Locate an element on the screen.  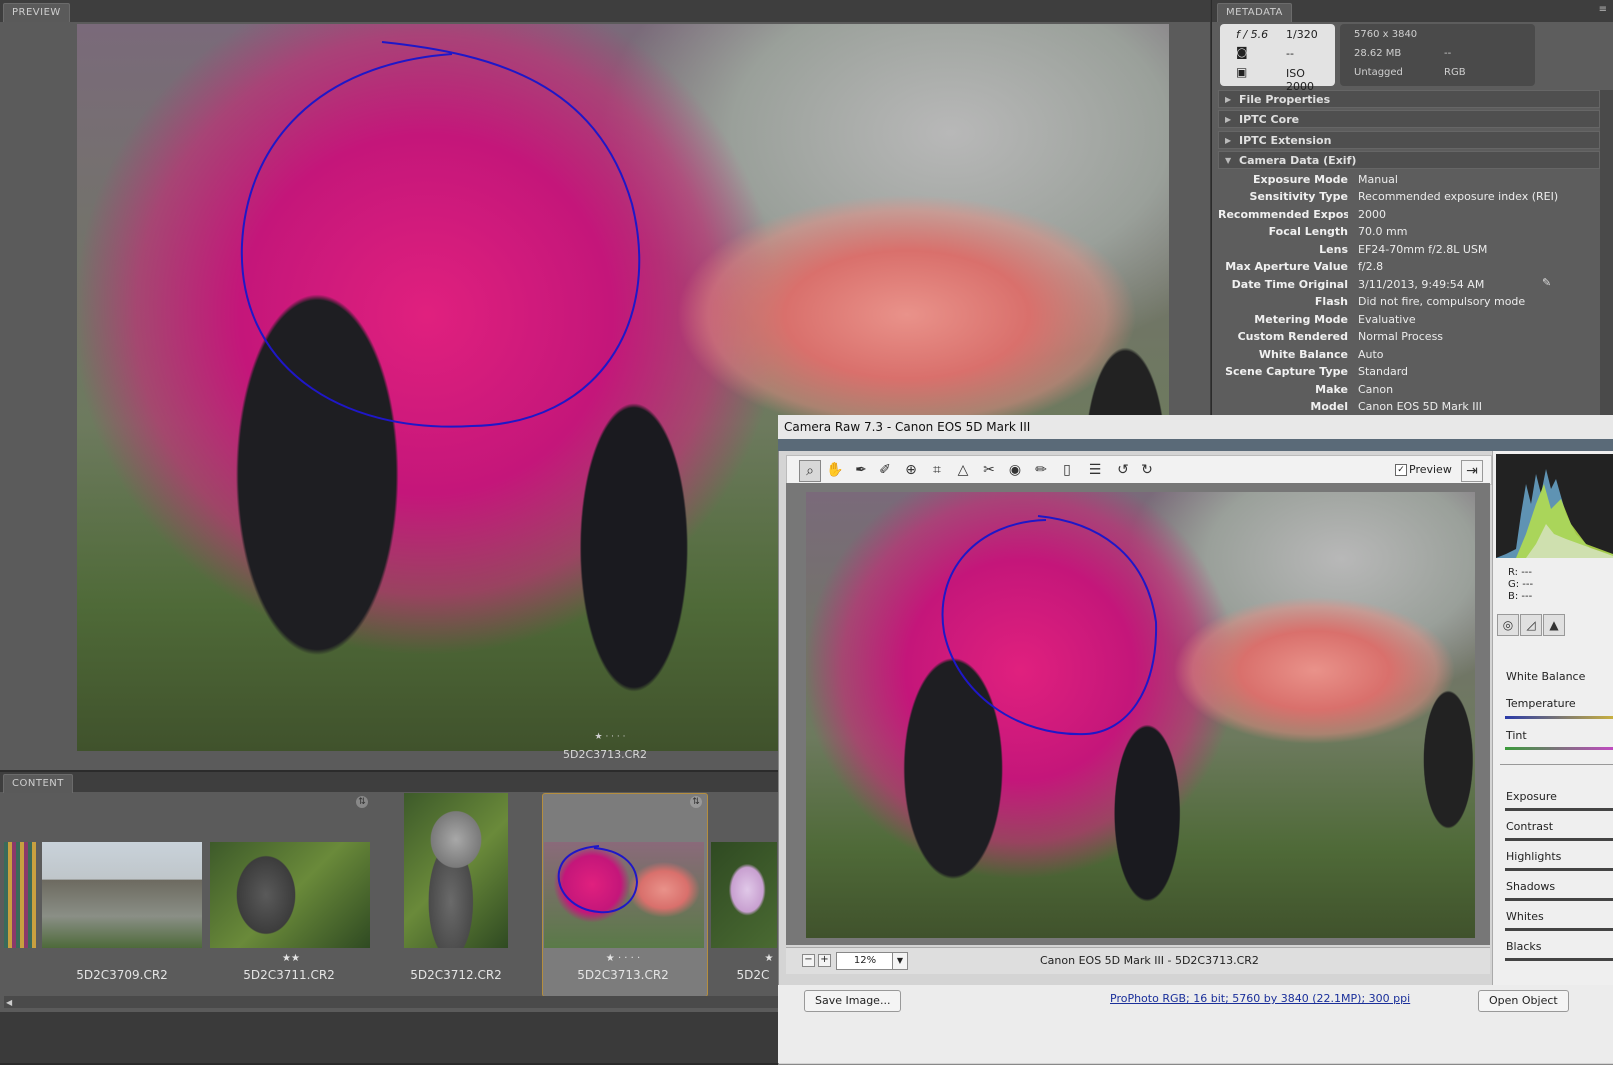
exif-row: Exposure Mode Manual is located at coordinates (1413, 181).